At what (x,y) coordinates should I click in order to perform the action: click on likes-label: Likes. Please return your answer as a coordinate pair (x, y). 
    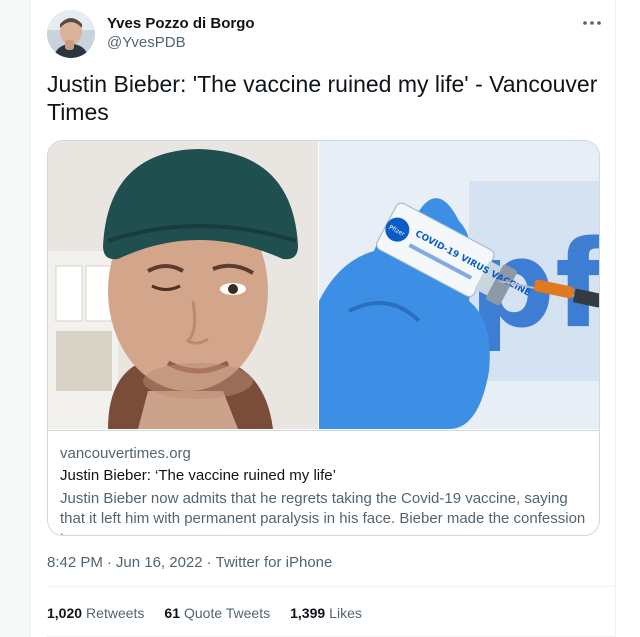
    Looking at the image, I should click on (345, 613).